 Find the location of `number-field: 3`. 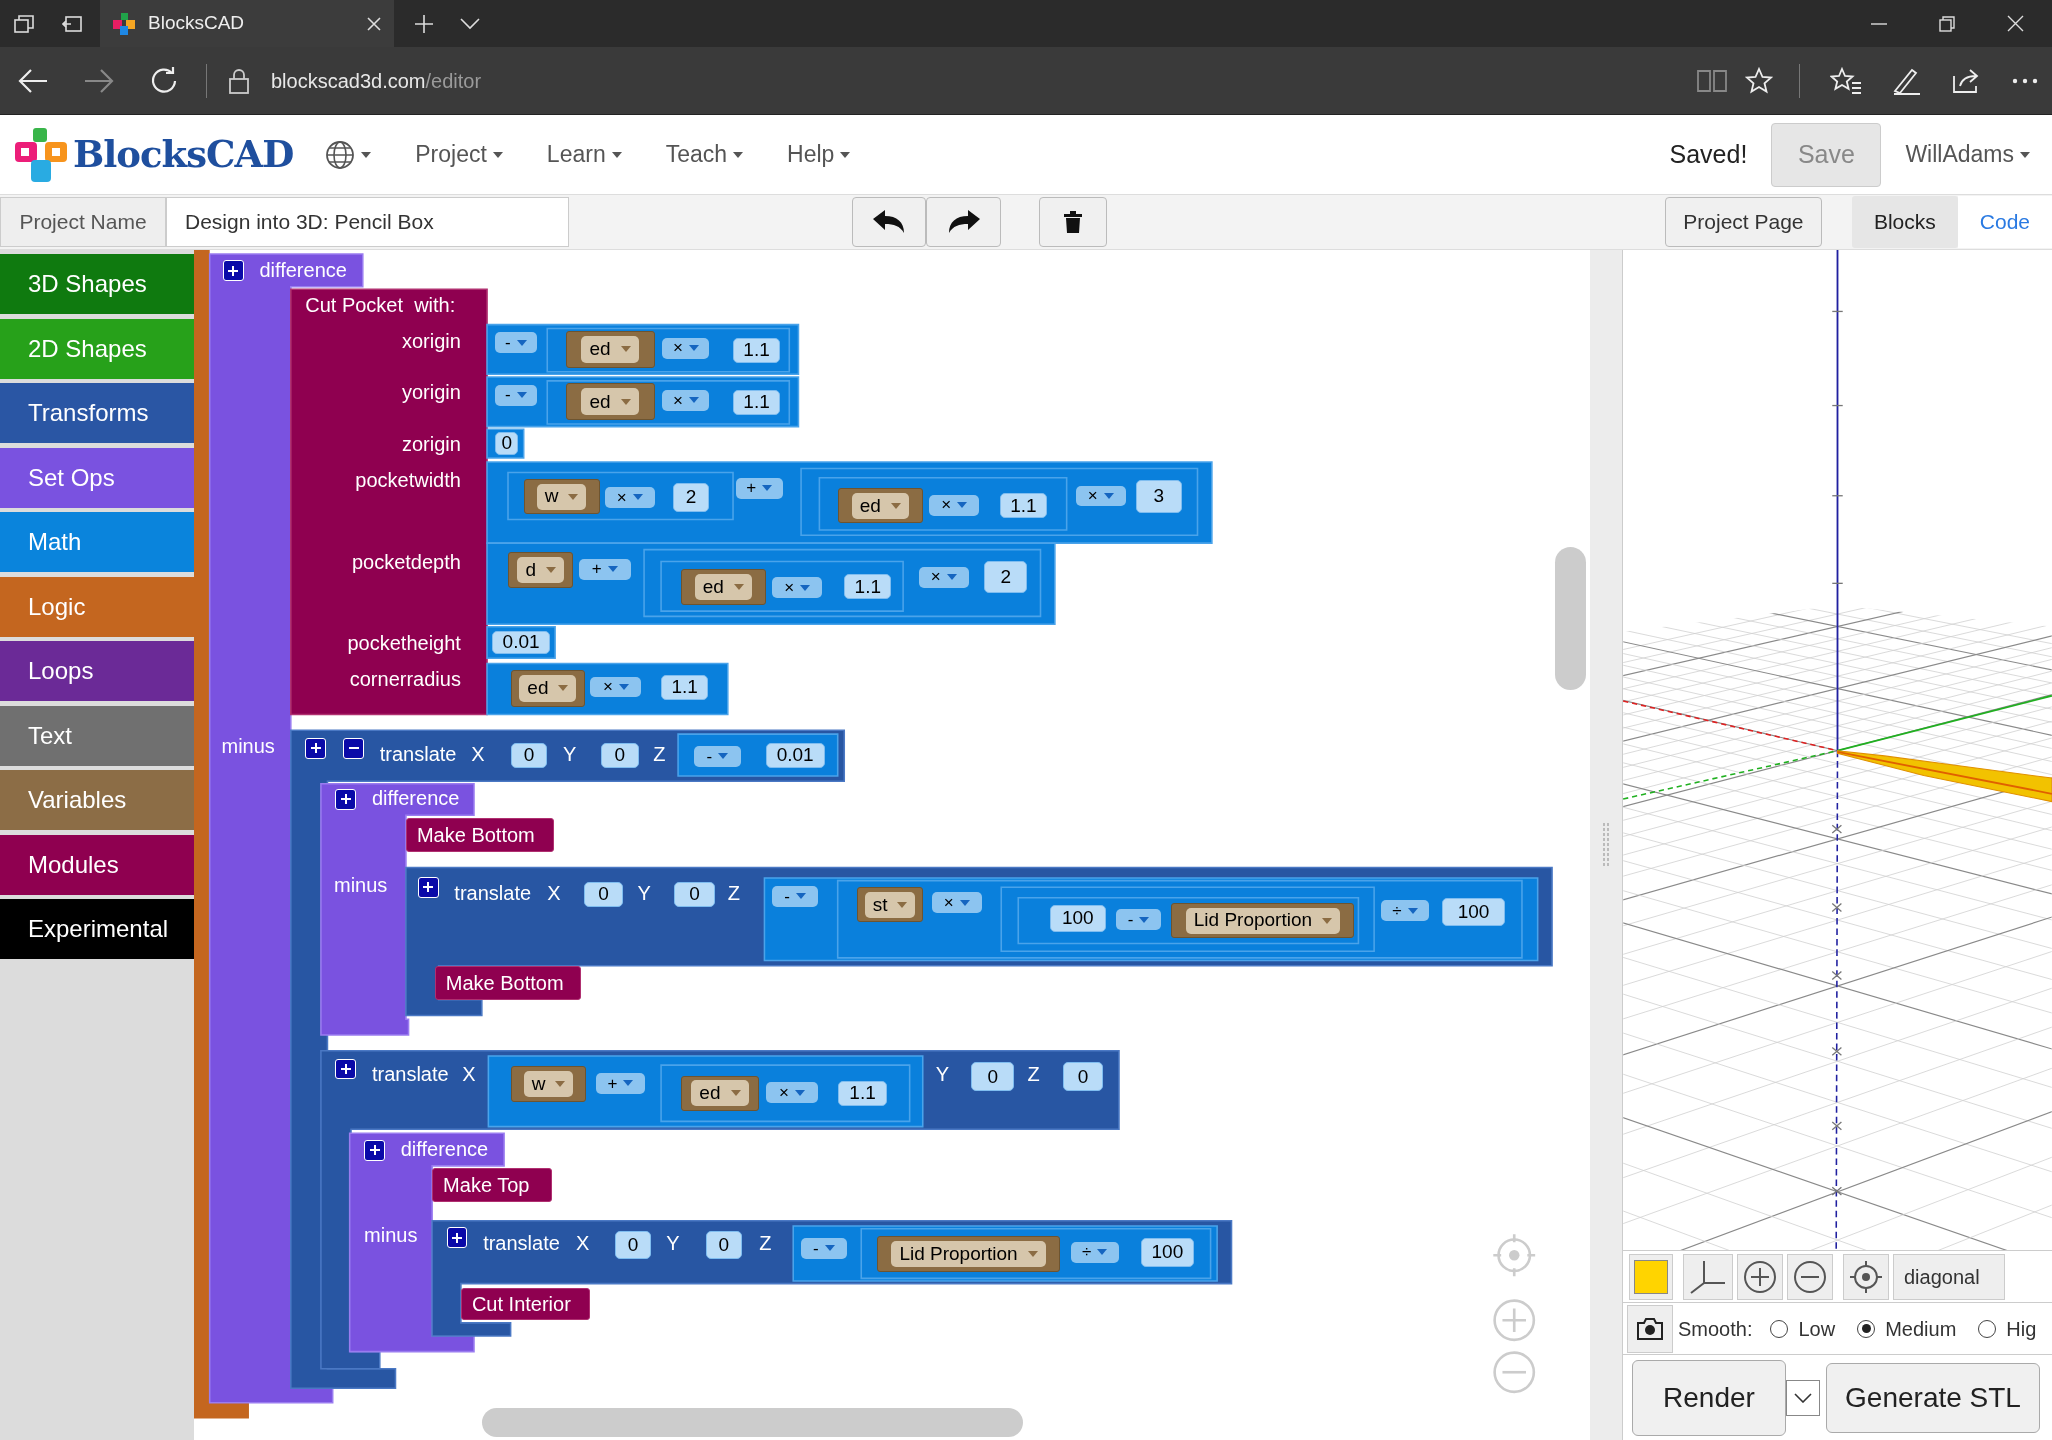

number-field: 3 is located at coordinates (1159, 496).